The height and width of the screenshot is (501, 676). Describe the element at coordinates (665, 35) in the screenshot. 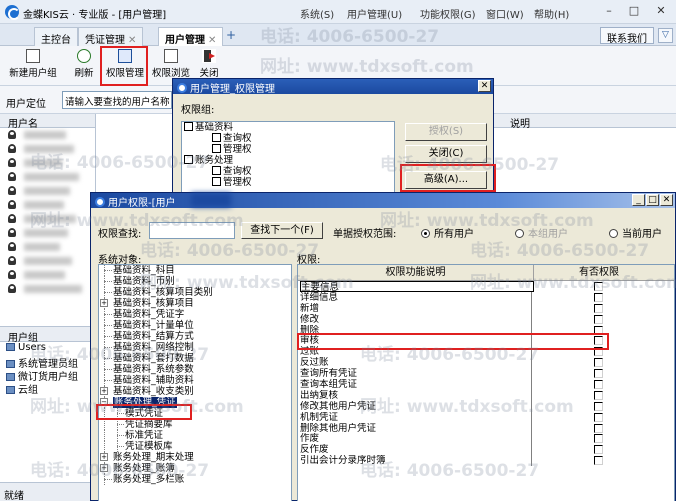

I see `collapse-icon: ▽` at that location.